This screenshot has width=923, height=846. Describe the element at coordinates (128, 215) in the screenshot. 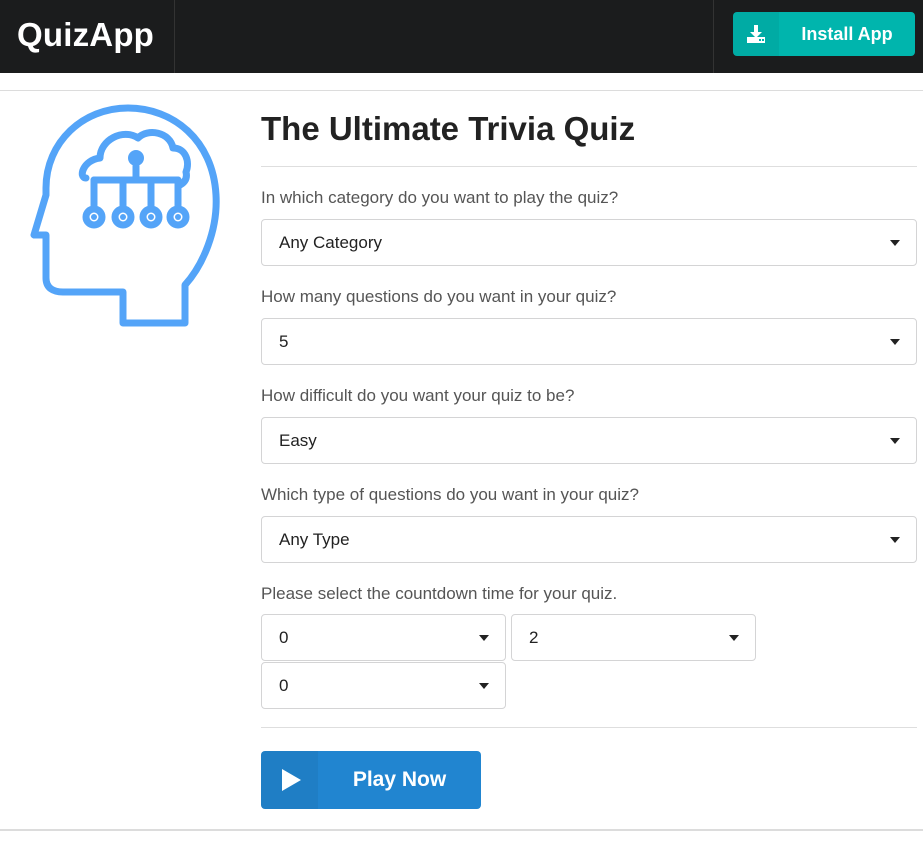

I see `head-network-icon` at that location.